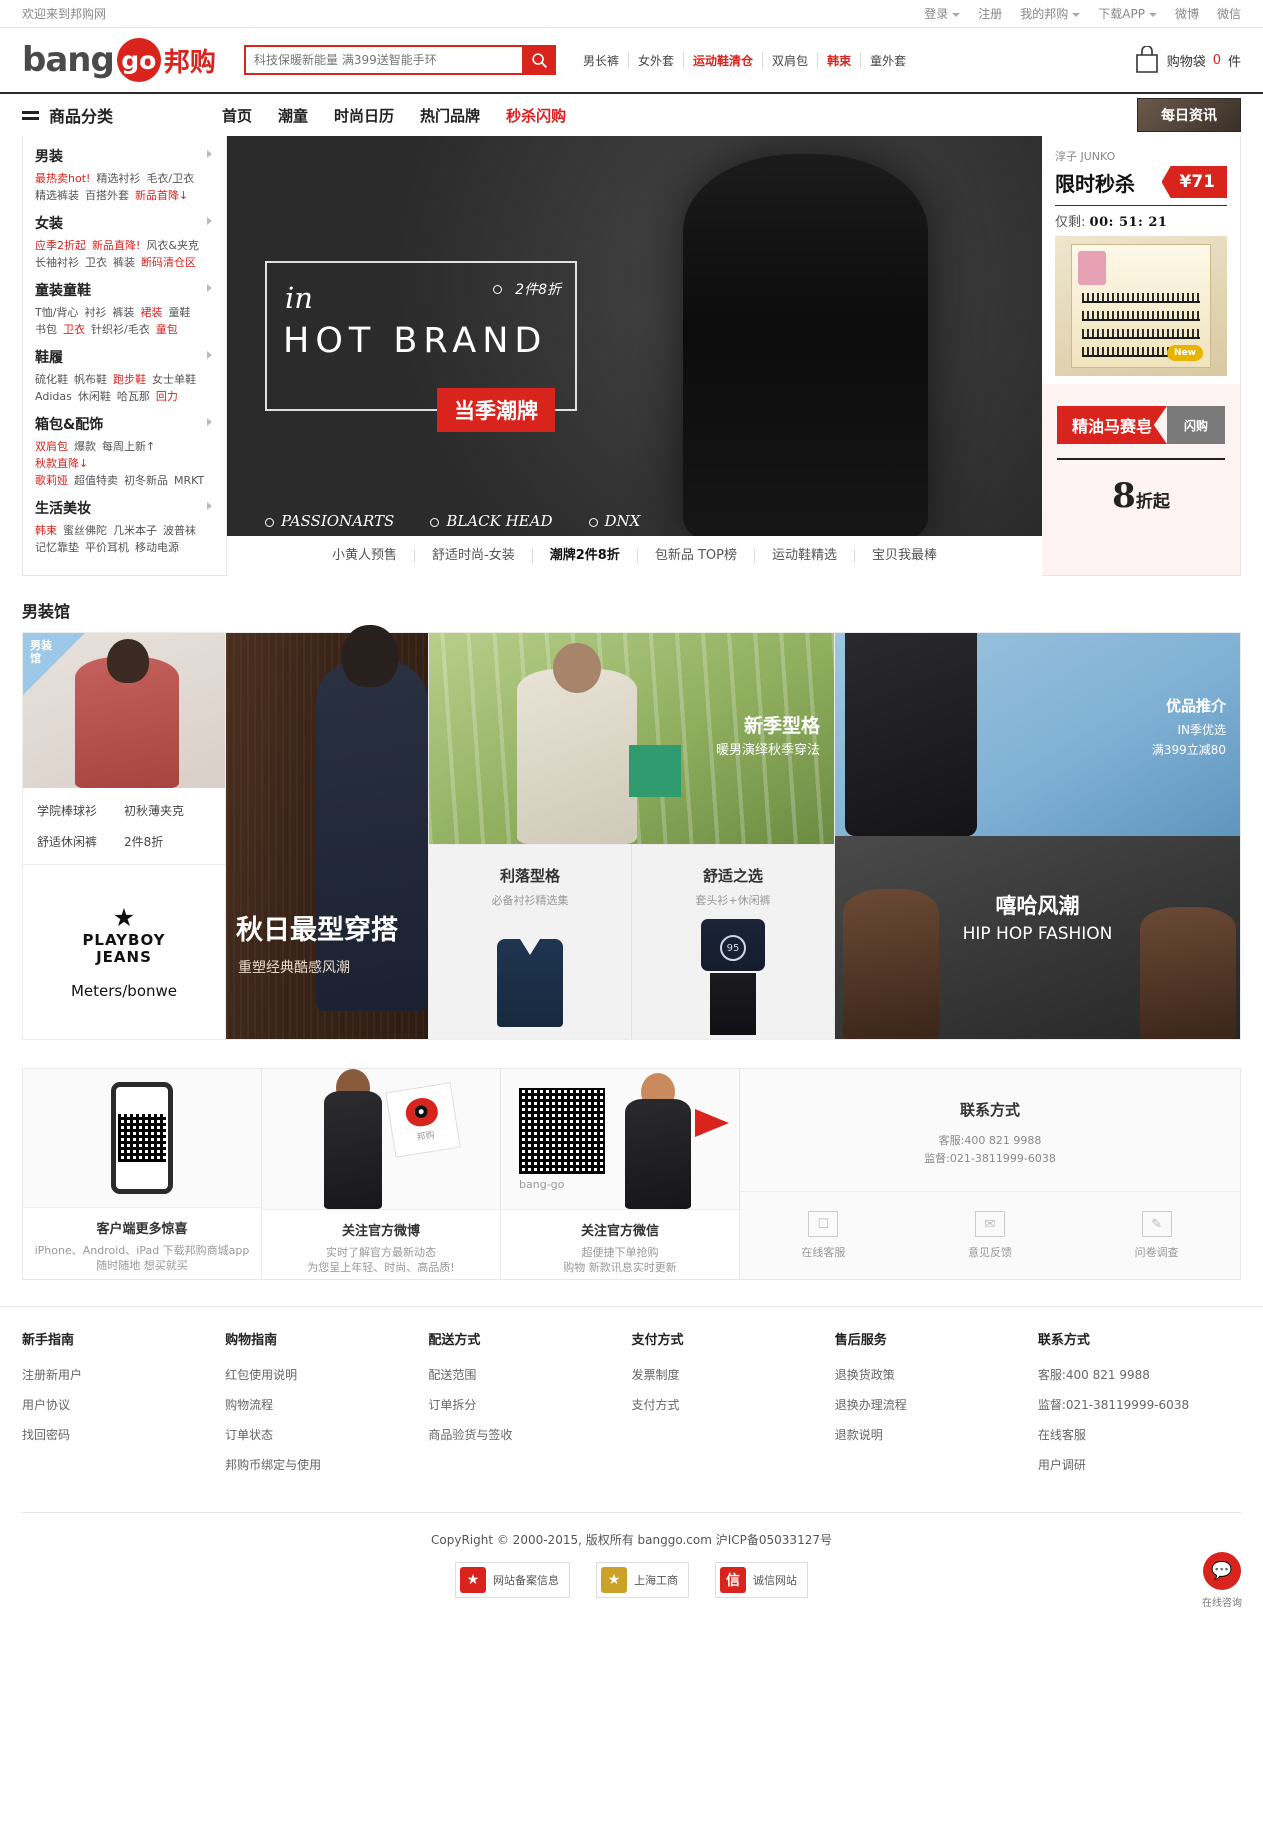 The height and width of the screenshot is (1847, 1263). Describe the element at coordinates (46, 530) in the screenshot. I see `cat-link: 韩束` at that location.